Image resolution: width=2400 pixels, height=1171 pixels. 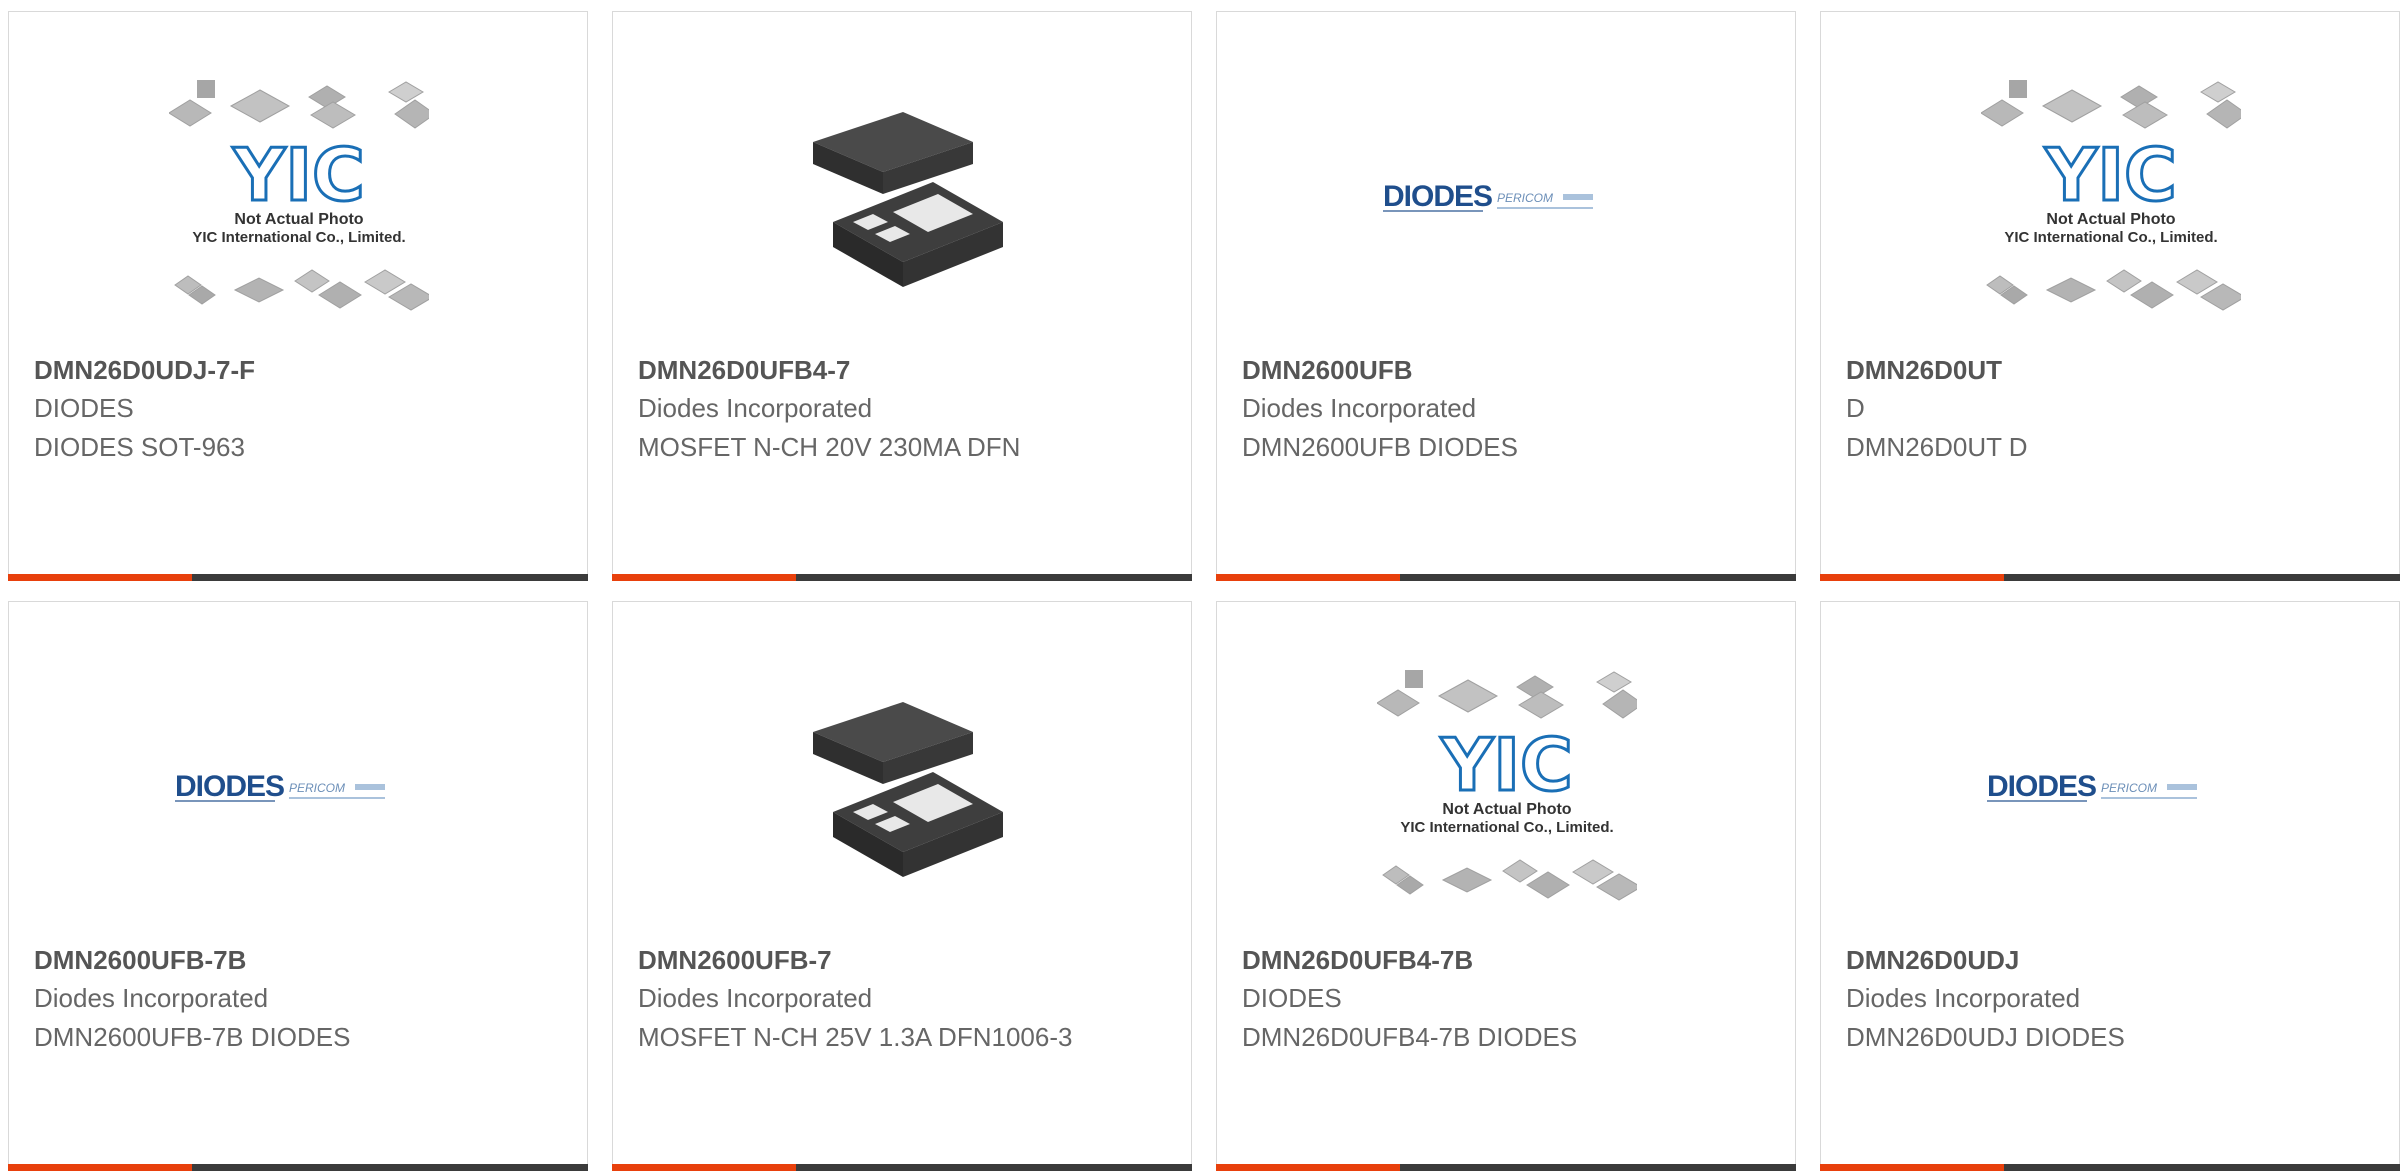 I want to click on product-description: DIODES SOT-963, so click(x=139, y=447).